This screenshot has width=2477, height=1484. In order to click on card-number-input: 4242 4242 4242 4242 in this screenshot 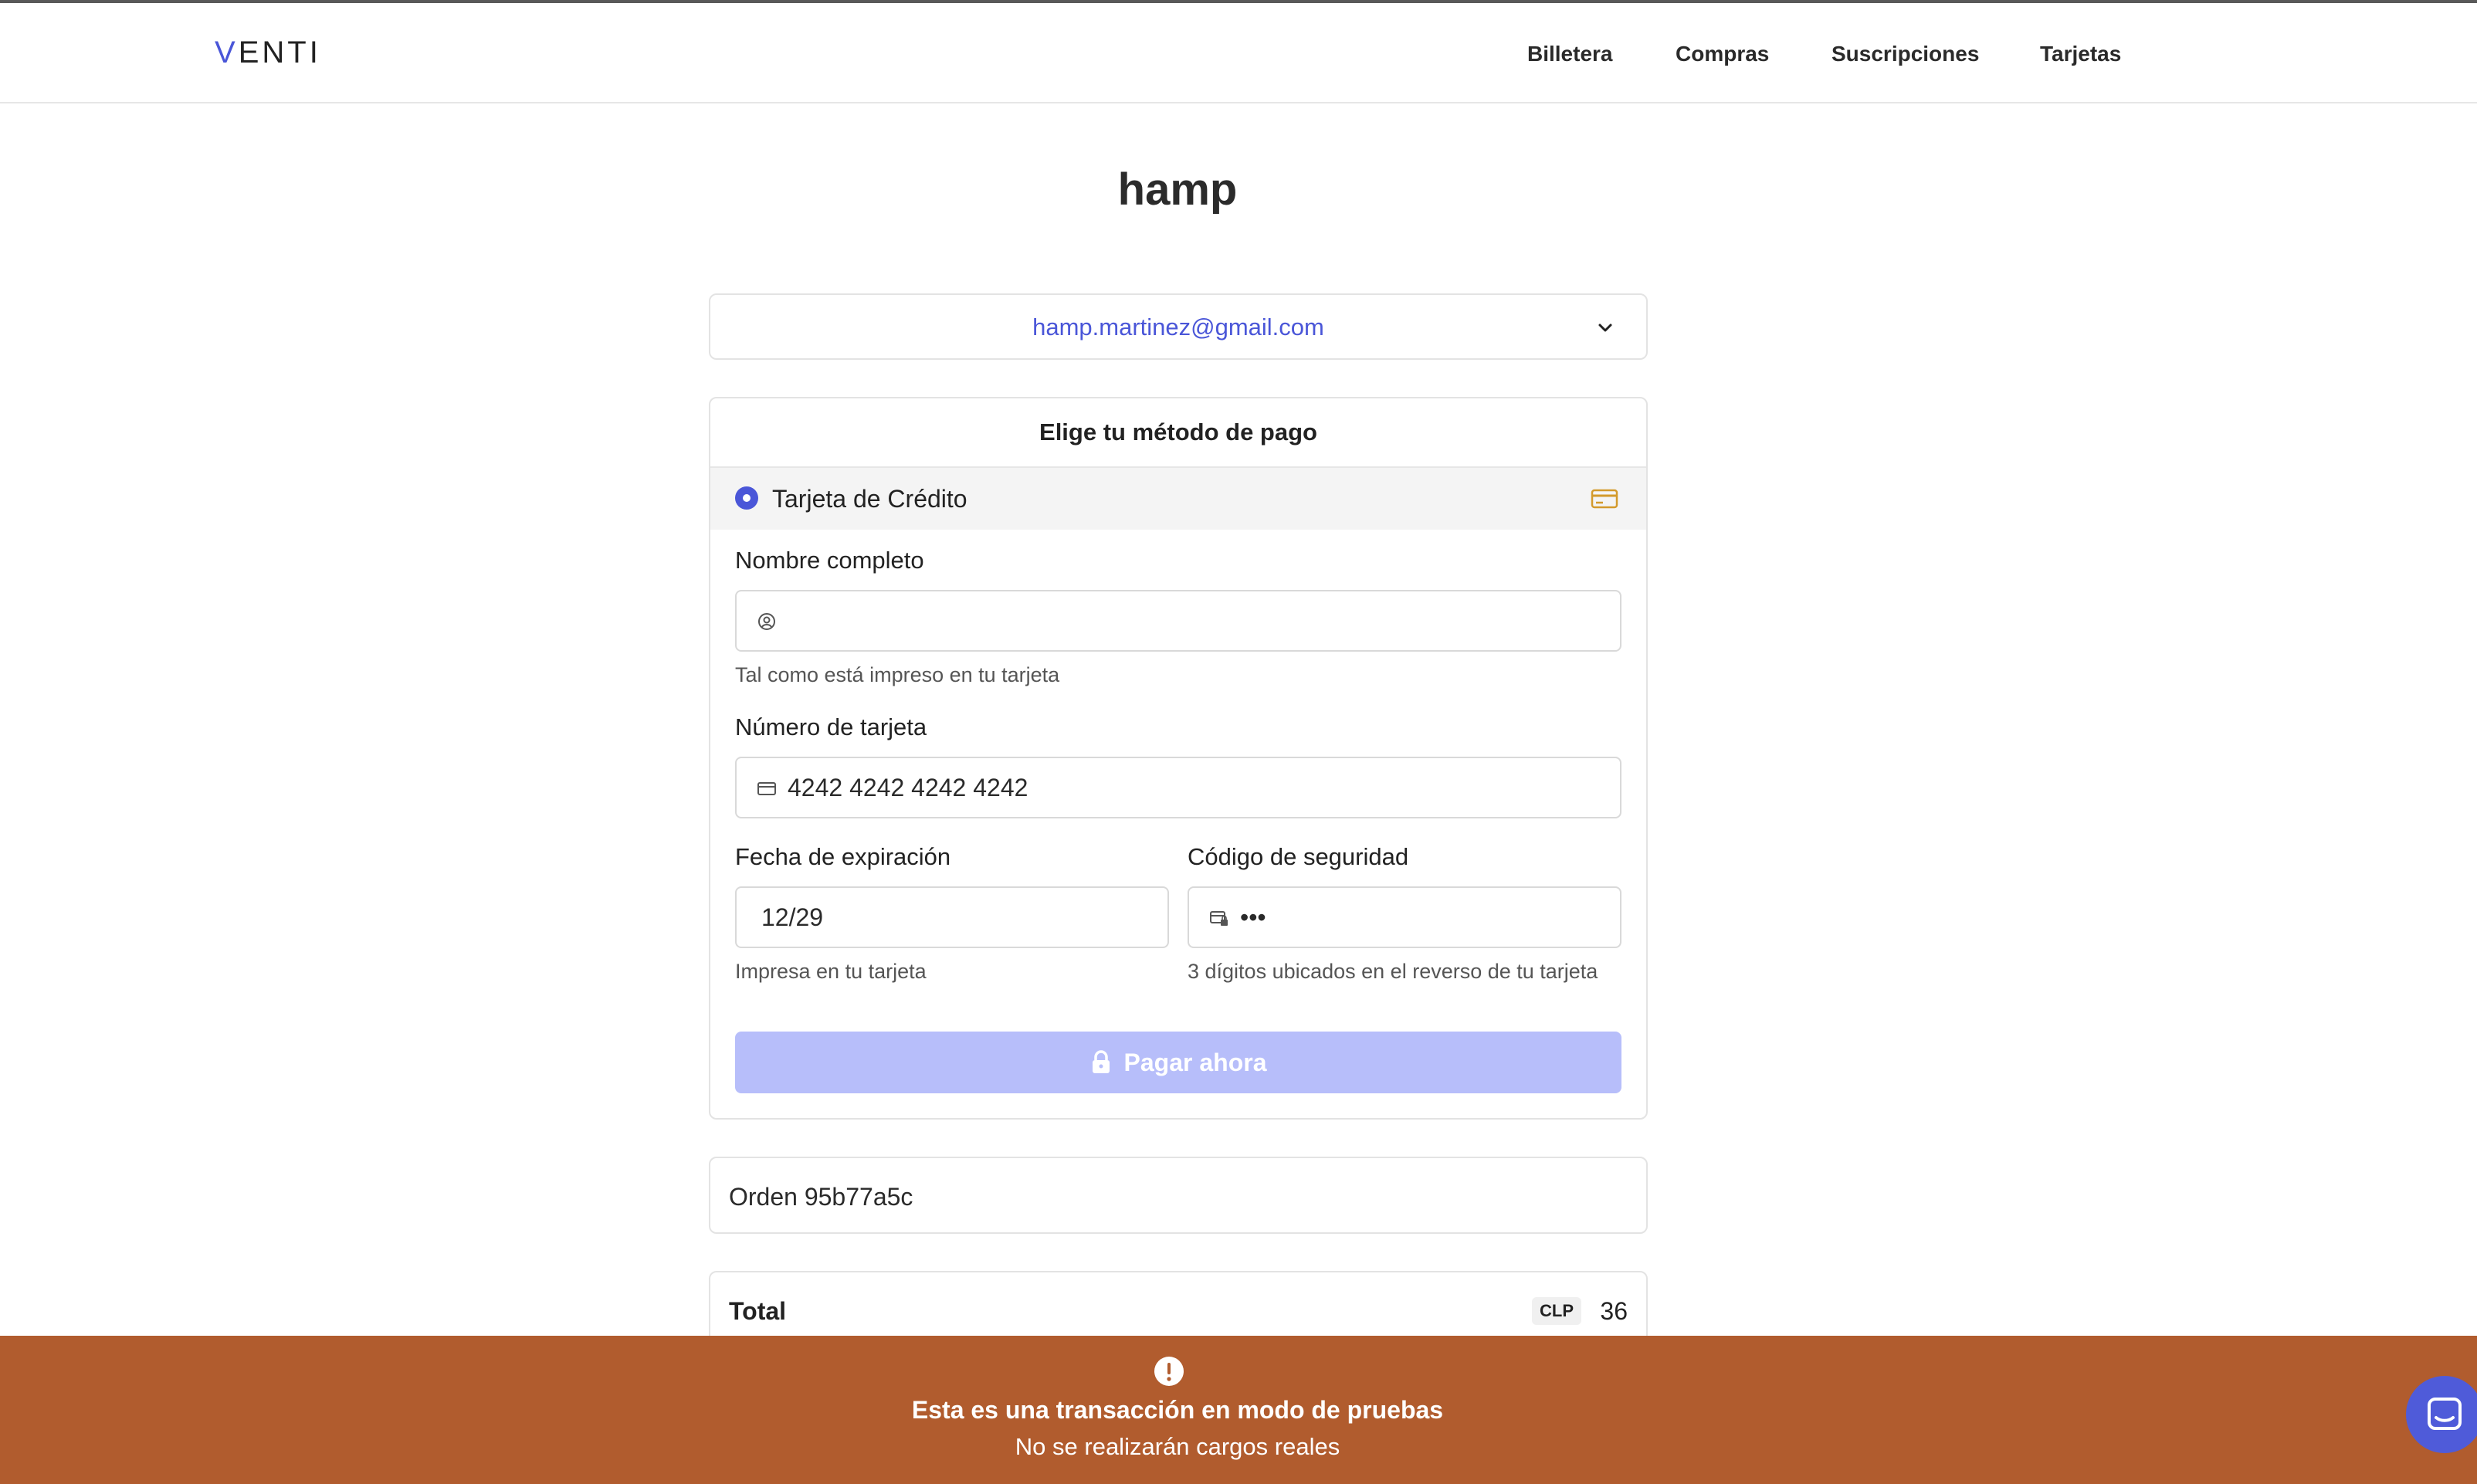, I will do `click(1178, 787)`.